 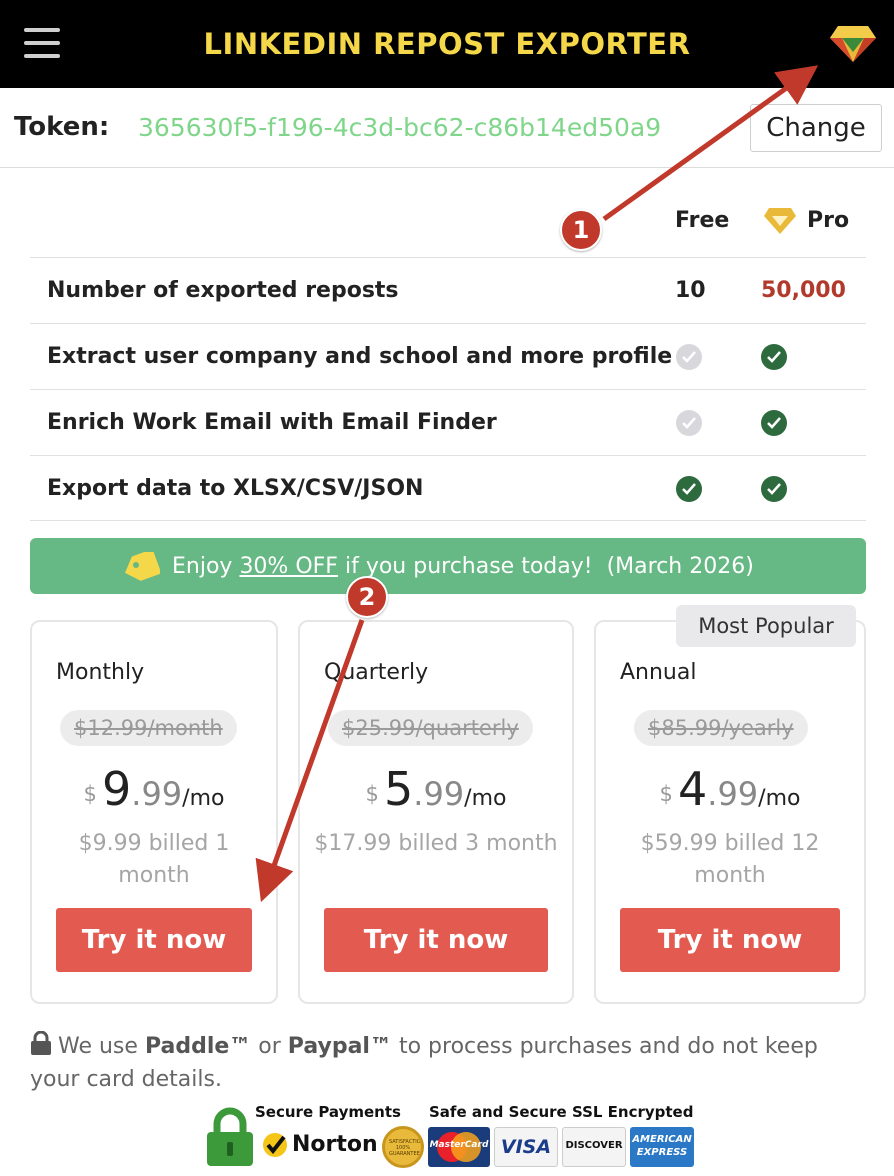 I want to click on old-price: $25.99/quarterly, so click(x=430, y=728).